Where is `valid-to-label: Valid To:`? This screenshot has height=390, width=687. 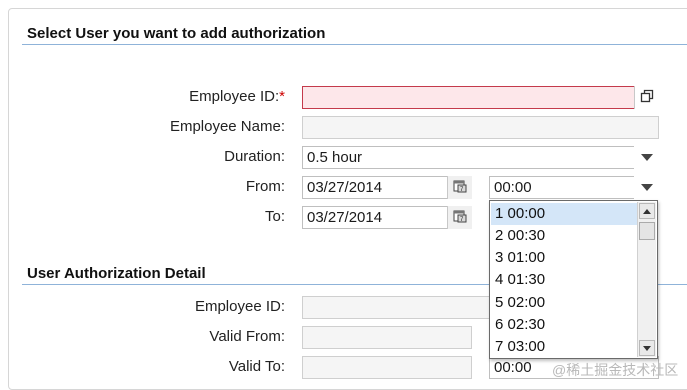
valid-to-label: Valid To: is located at coordinates (256, 366).